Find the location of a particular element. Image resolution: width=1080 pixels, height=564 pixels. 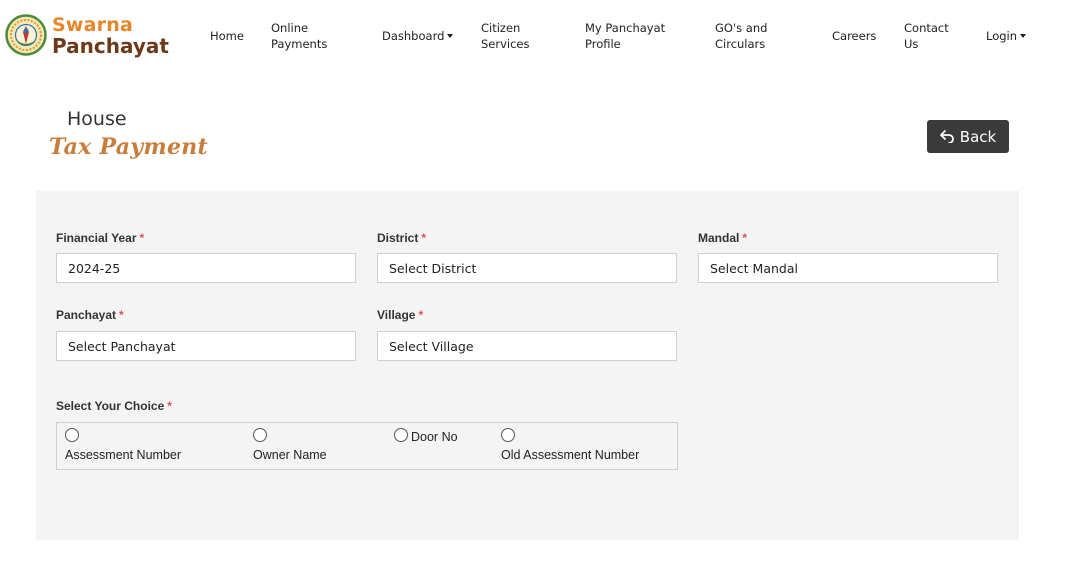

nav-careers: Careers is located at coordinates (854, 36).